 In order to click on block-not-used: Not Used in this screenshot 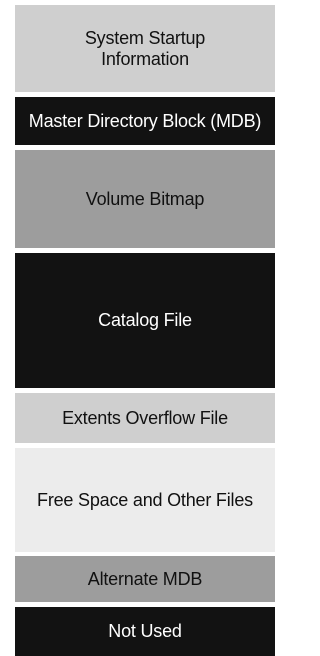, I will do `click(145, 631)`.